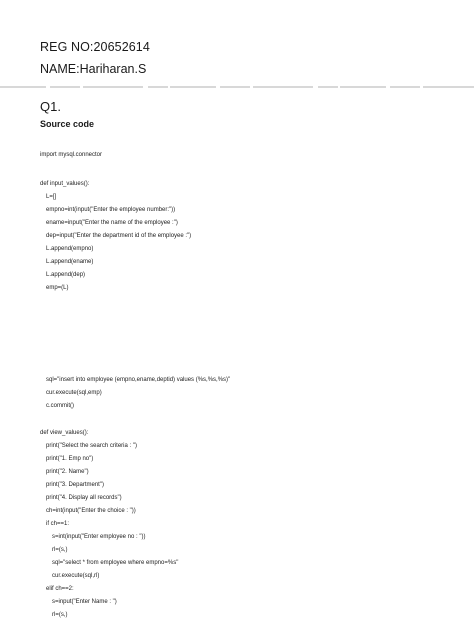 This screenshot has height=632, width=474. Describe the element at coordinates (67, 124) in the screenshot. I see `section-title: Source code` at that location.